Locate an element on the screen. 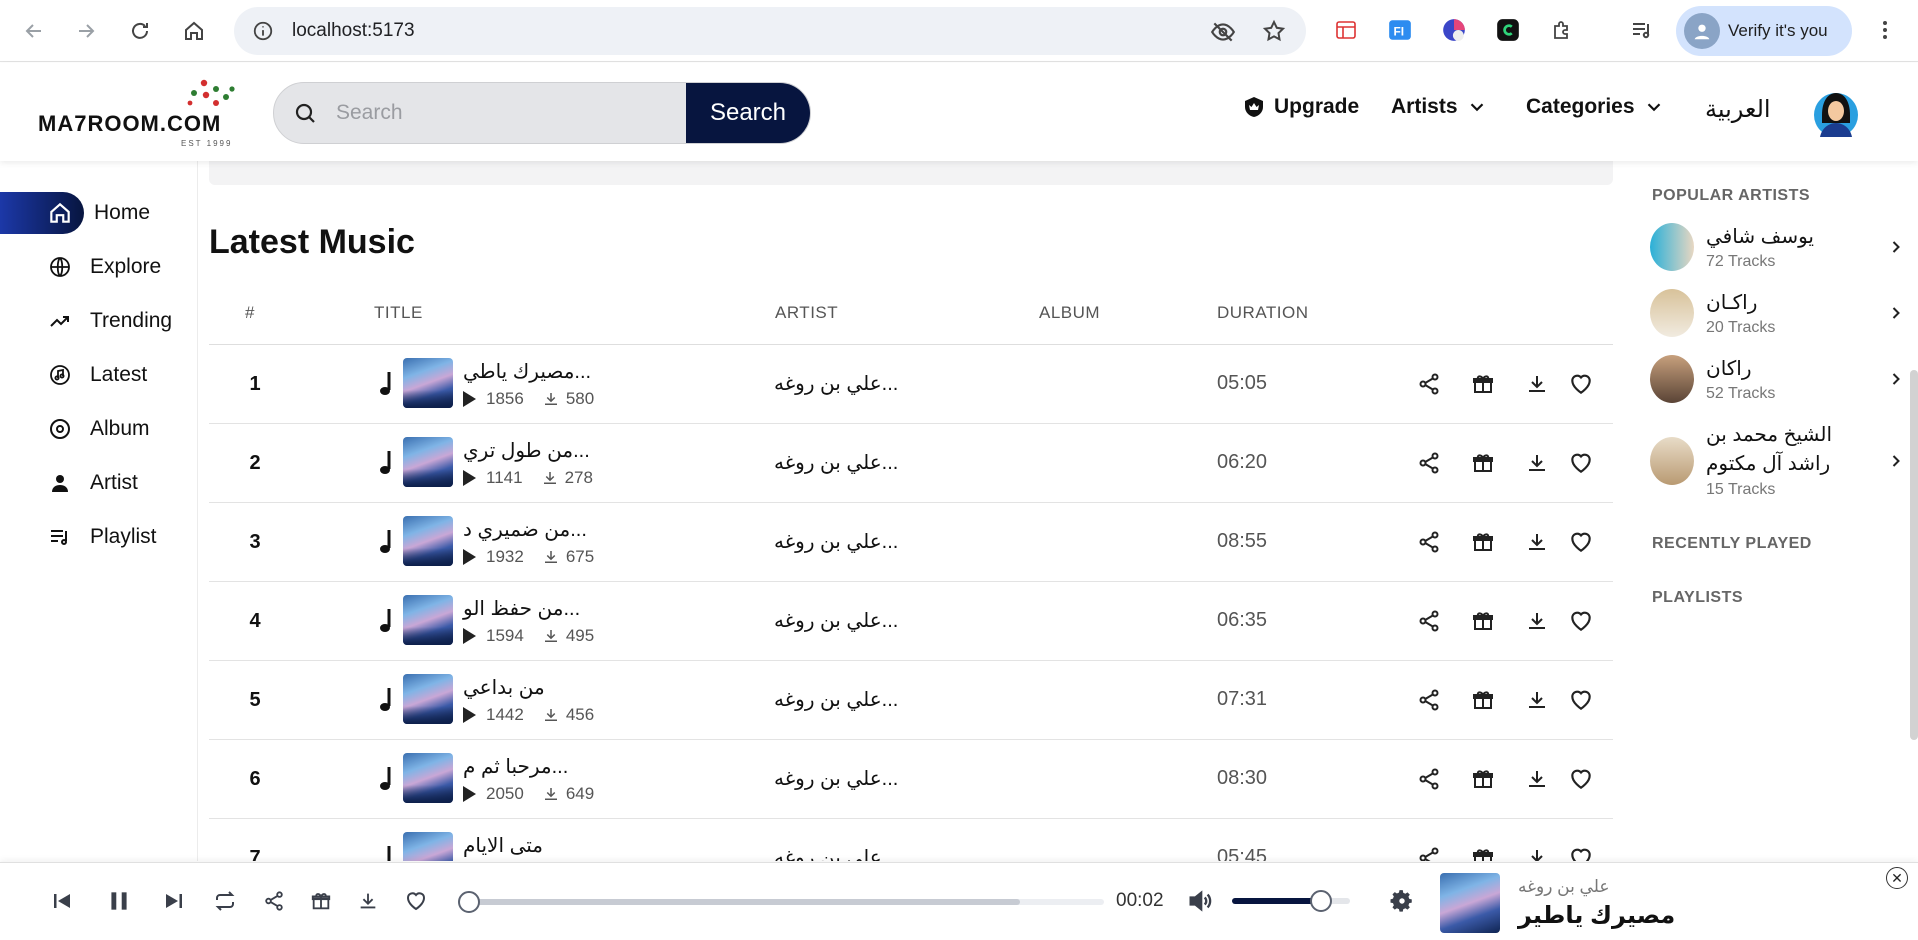 This screenshot has width=1918, height=940. seek-handle is located at coordinates (468, 902).